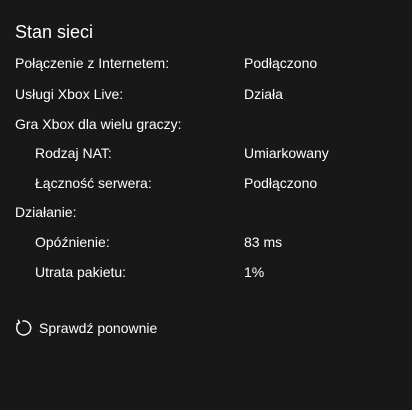 This screenshot has height=410, width=412. Describe the element at coordinates (54, 32) in the screenshot. I see `panel-title: Stan sieci` at that location.